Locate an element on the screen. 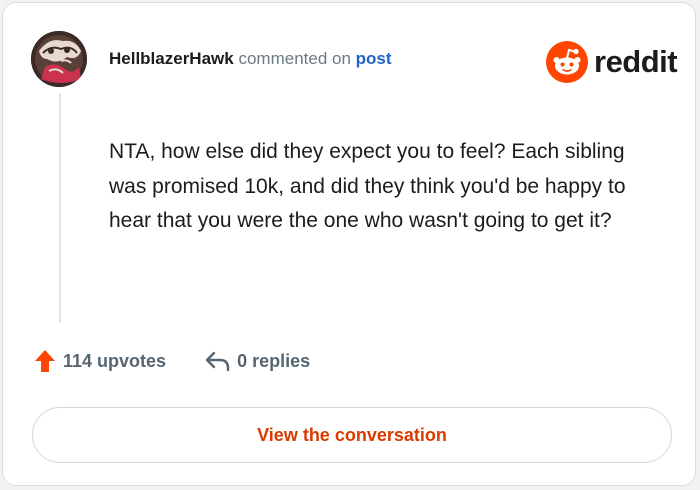  upvotes-stat: 114 upvotes is located at coordinates (100, 361).